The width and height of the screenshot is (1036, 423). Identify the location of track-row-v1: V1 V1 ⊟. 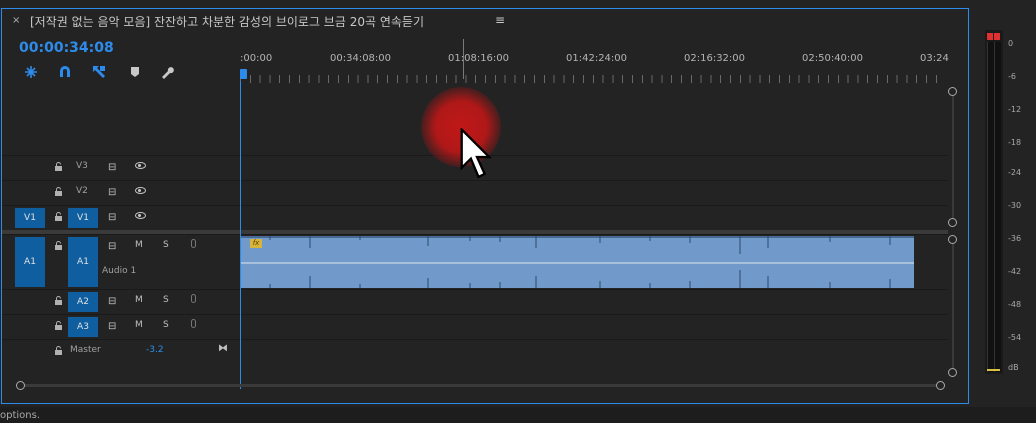
(475, 217).